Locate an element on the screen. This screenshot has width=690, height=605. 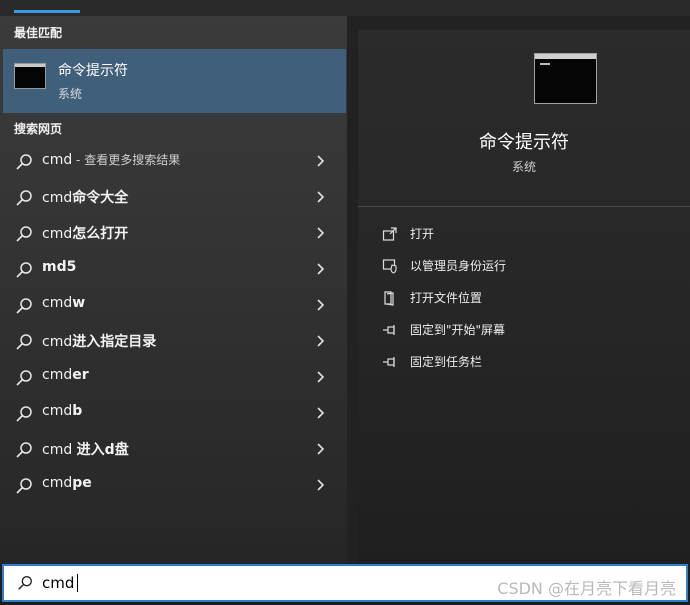
web-result-label: cmder is located at coordinates (65, 375).